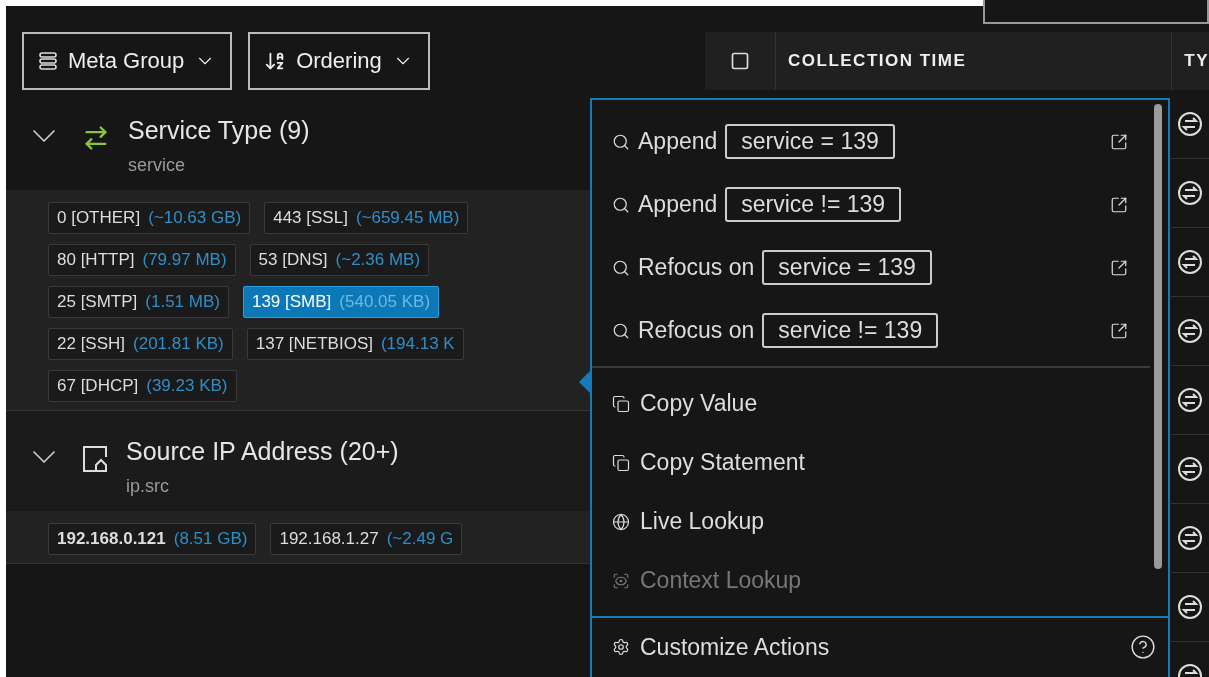  Describe the element at coordinates (385, 302) in the screenshot. I see `chip-size: (540.05 KB)` at that location.